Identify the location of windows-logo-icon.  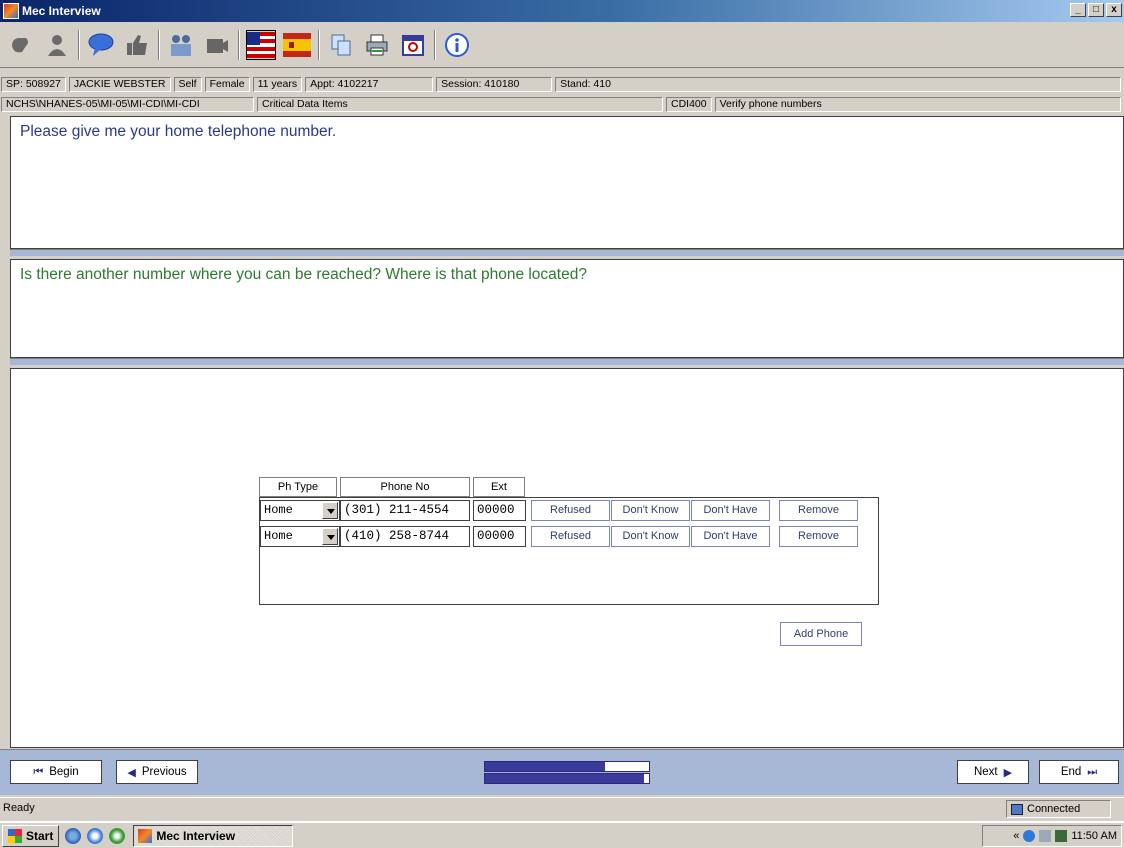
(15, 835).